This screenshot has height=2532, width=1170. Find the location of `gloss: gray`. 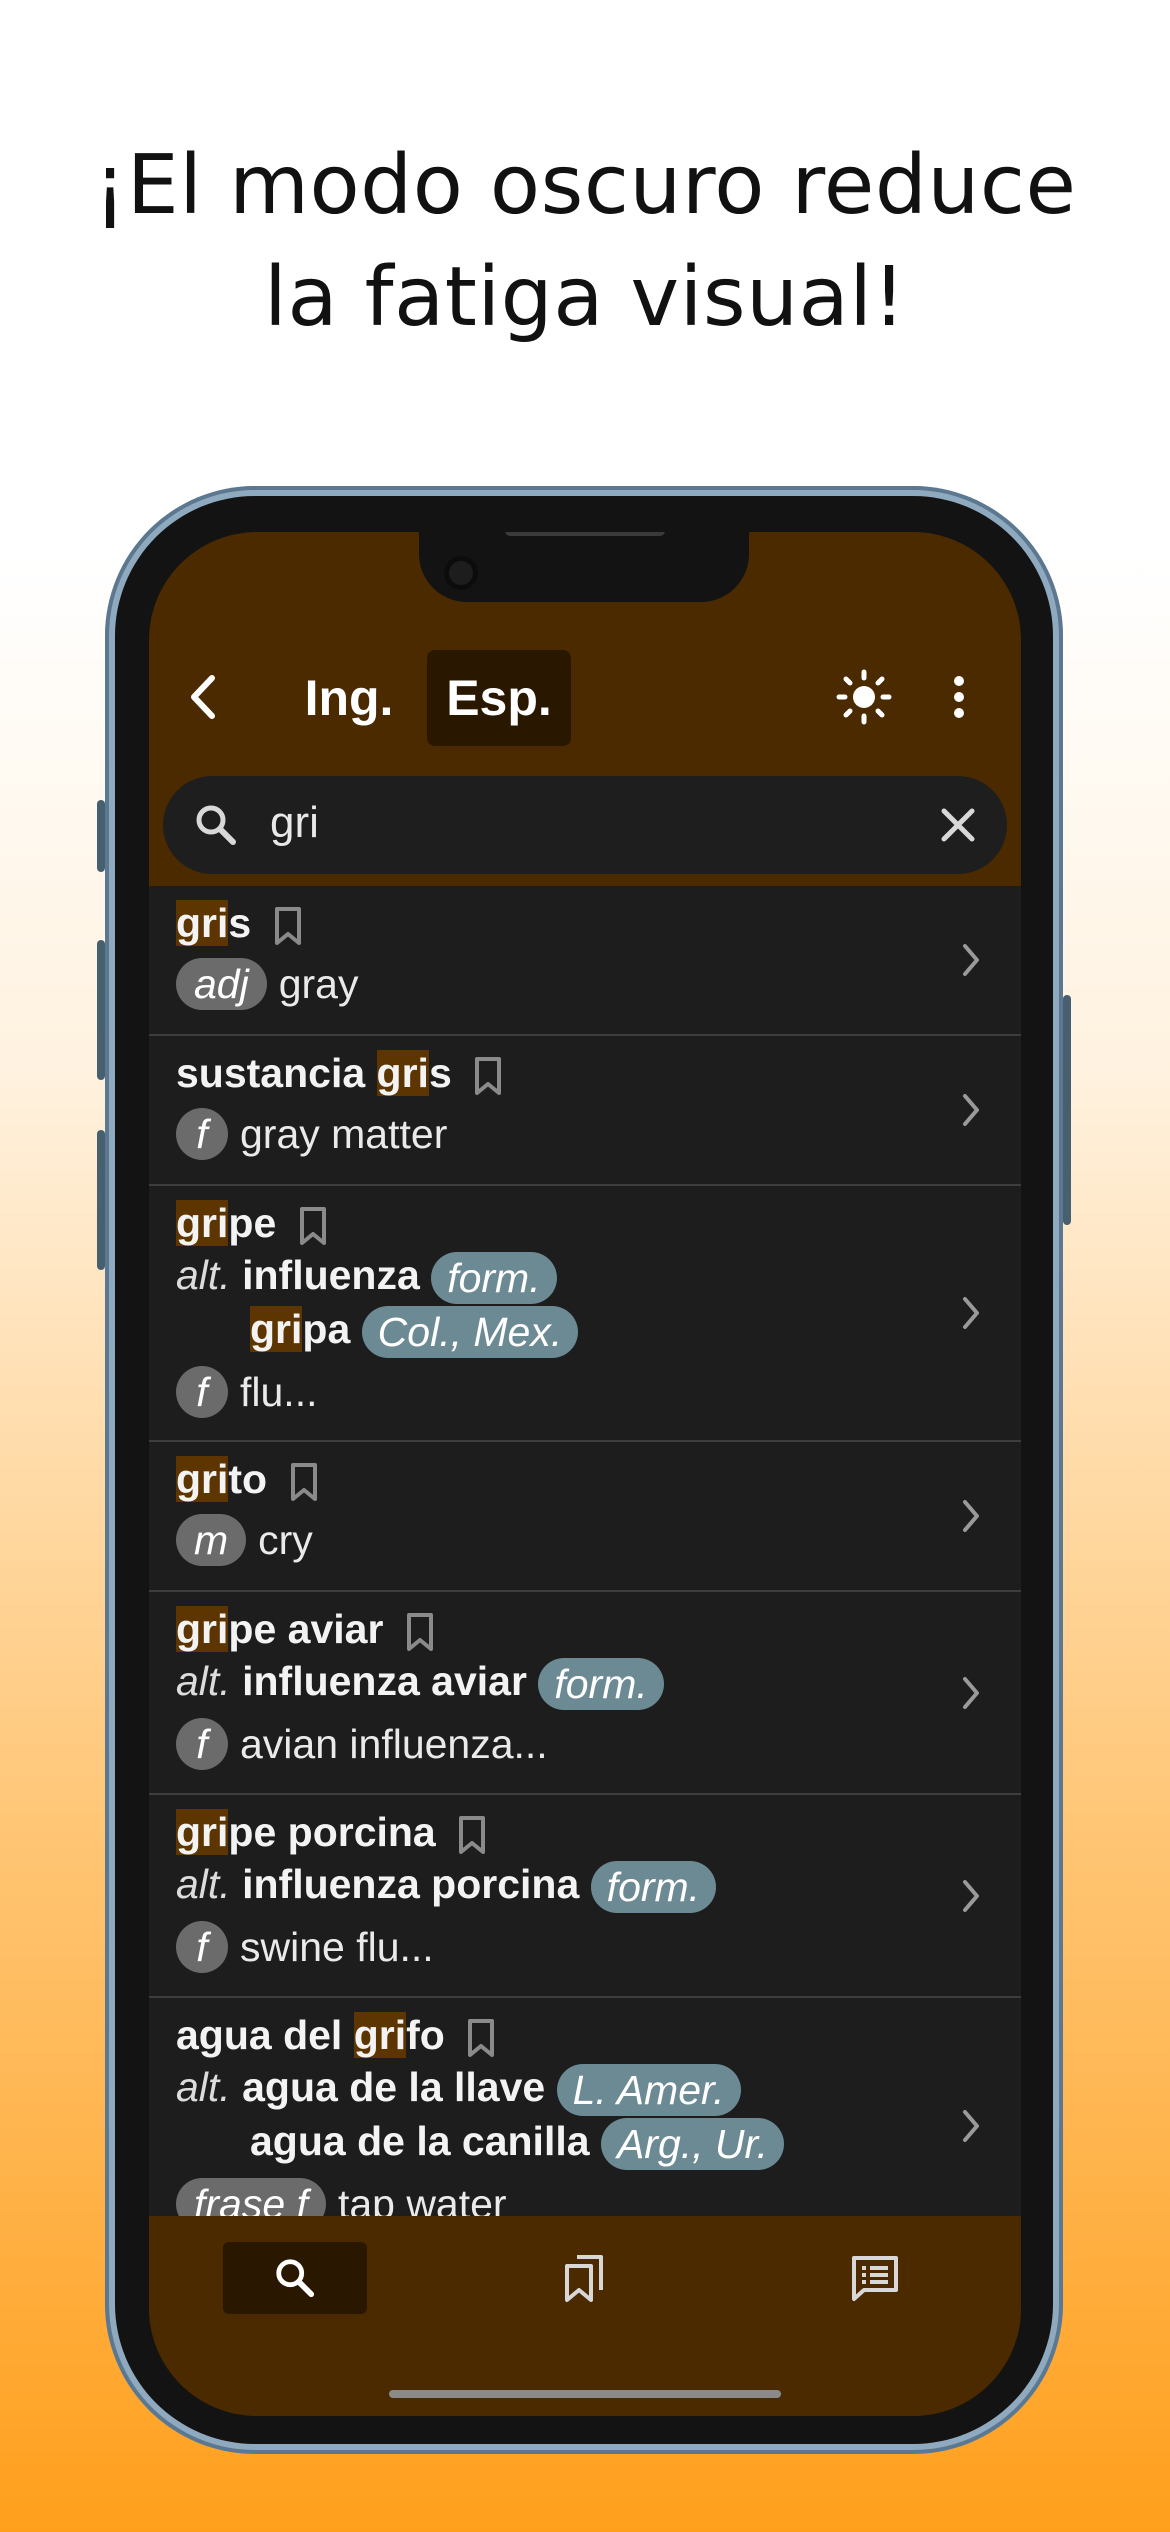

gloss: gray is located at coordinates (318, 983).